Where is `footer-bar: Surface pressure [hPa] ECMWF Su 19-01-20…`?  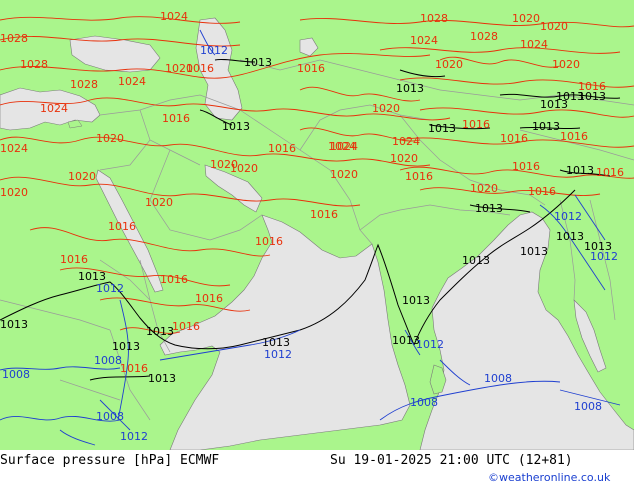 footer-bar: Surface pressure [hPa] ECMWF Su 19-01-20… is located at coordinates (317, 470).